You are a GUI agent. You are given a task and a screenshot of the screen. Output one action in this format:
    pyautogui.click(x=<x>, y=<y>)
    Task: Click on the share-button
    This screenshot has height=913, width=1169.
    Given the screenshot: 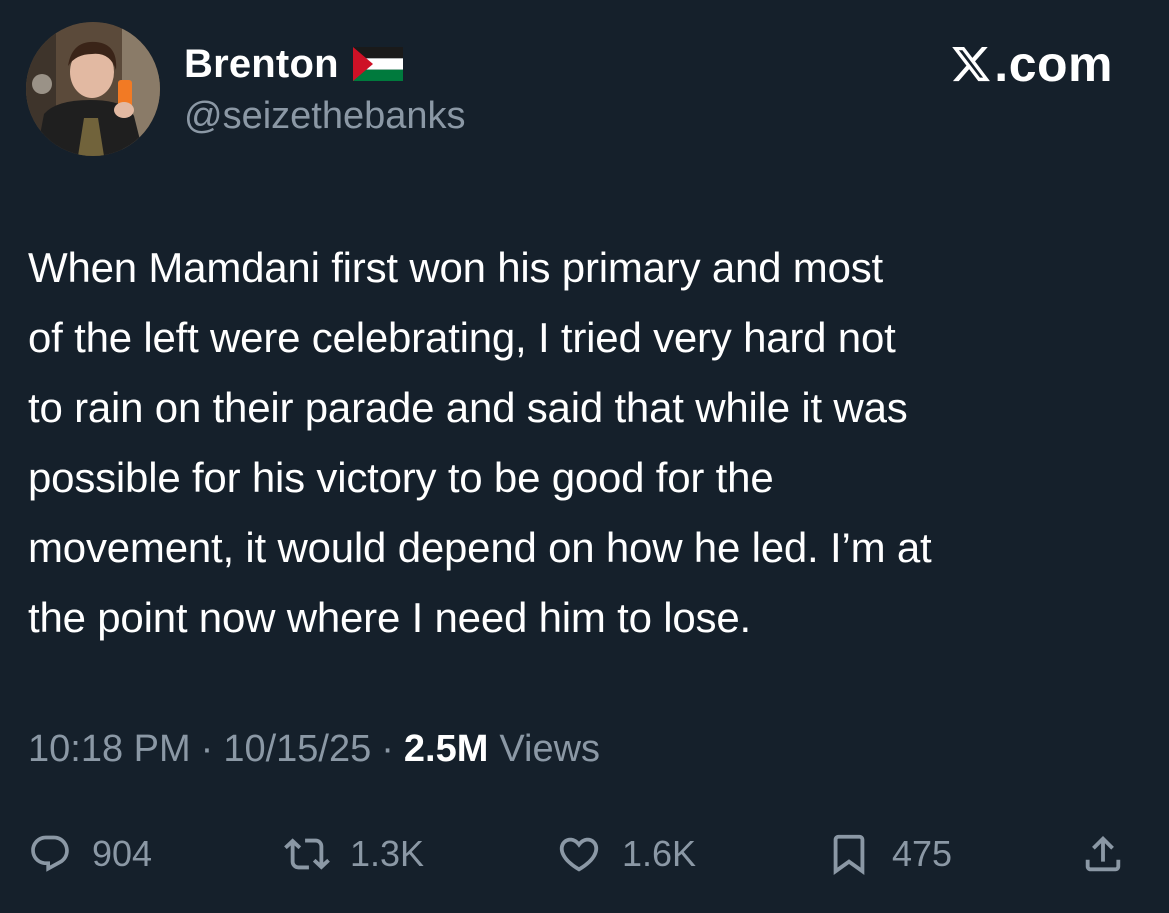 What is the action you would take?
    pyautogui.click(x=1103, y=854)
    